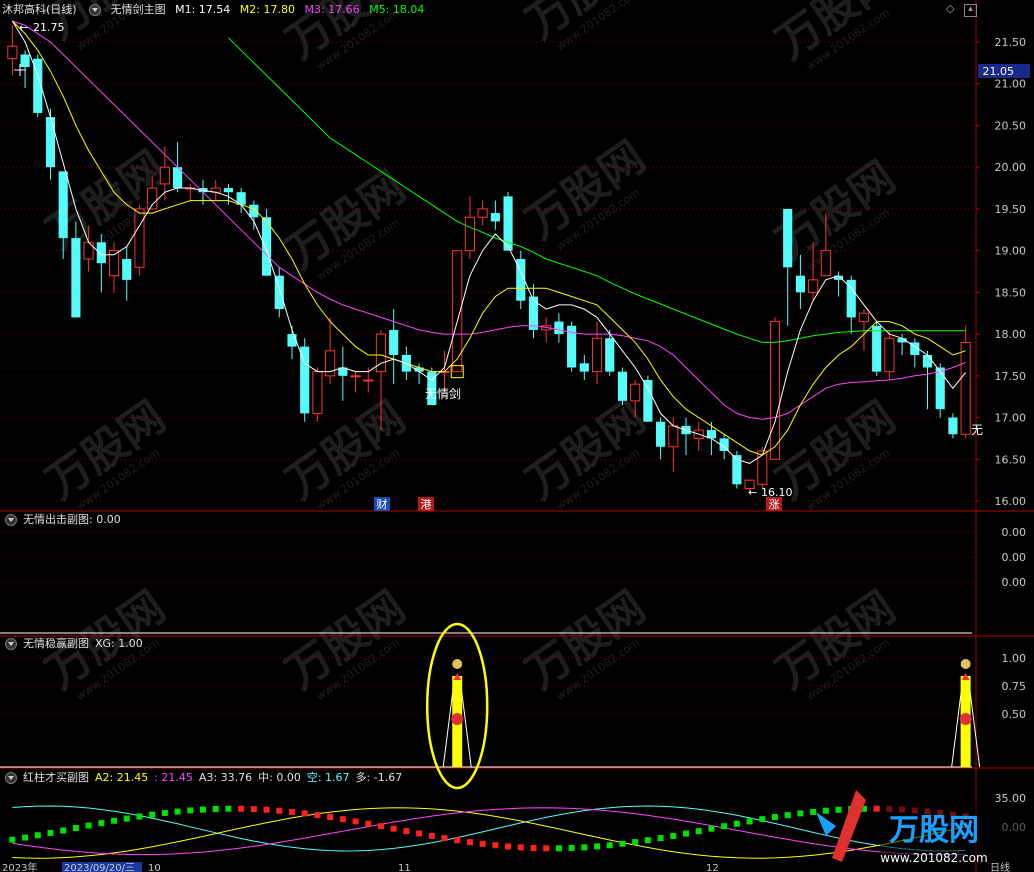 This screenshot has height=872, width=1034. What do you see at coordinates (95, 10) in the screenshot?
I see `indicator-menu-icon` at bounding box center [95, 10].